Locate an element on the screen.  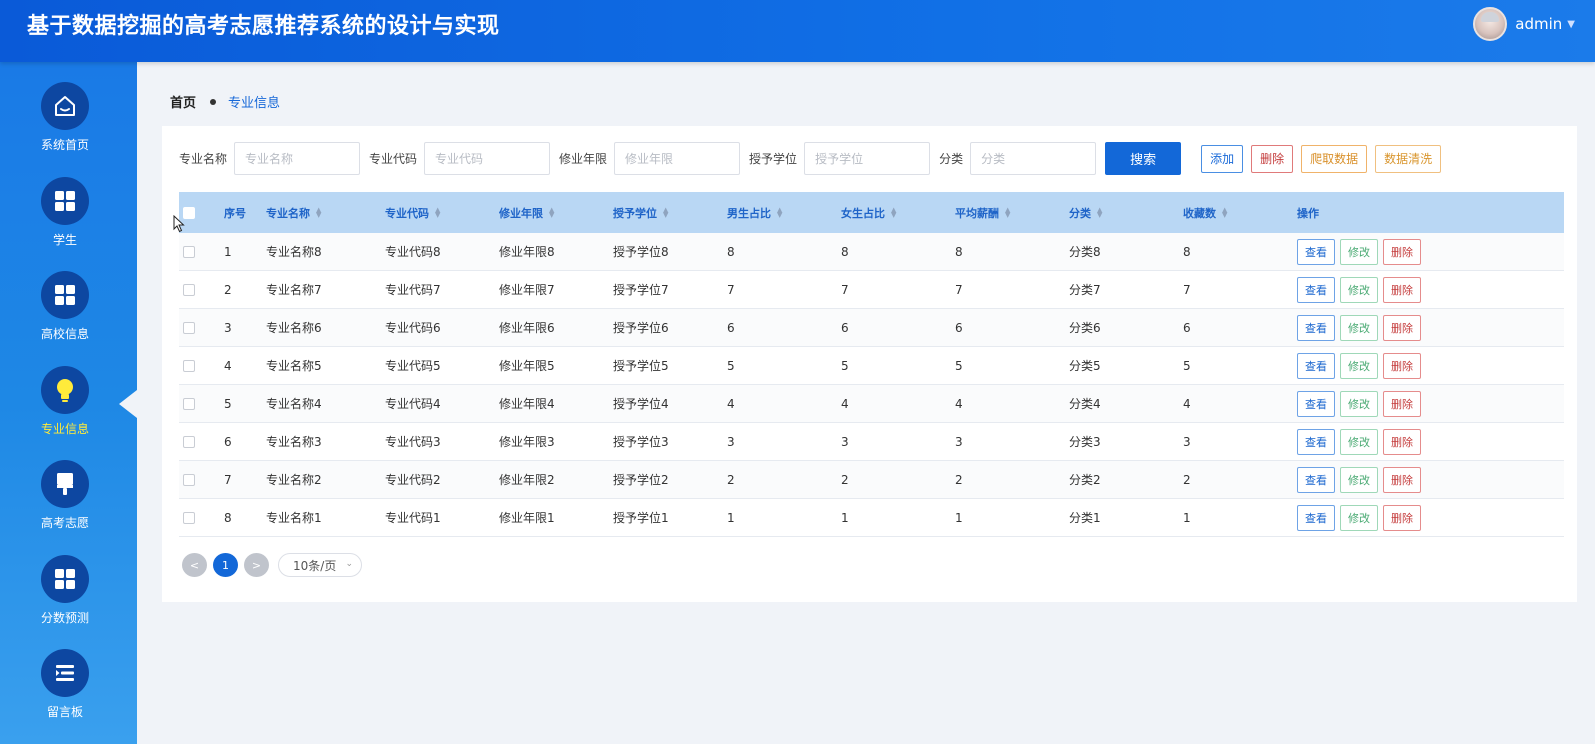
avatar is located at coordinates (1490, 24).